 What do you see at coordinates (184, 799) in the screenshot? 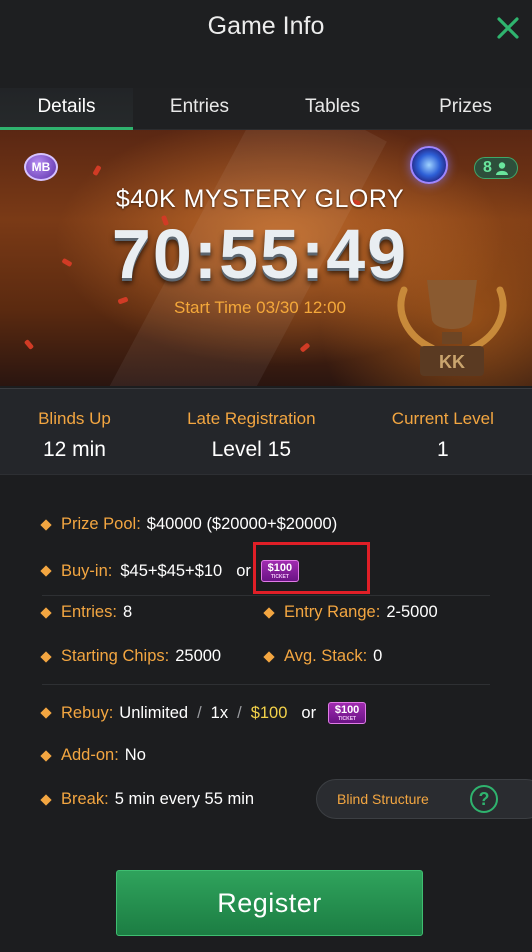
I see `break-value: 5 min every 55 min` at bounding box center [184, 799].